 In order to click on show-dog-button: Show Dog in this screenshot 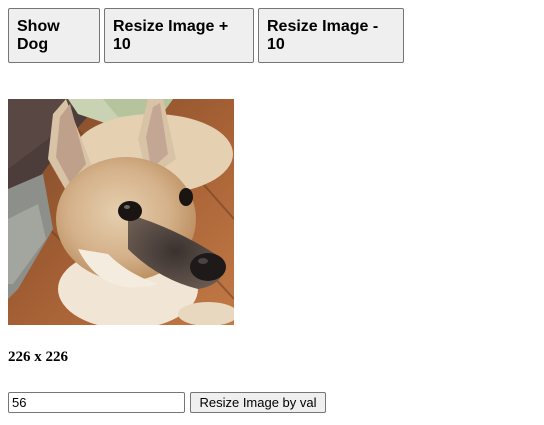, I will do `click(54, 35)`.